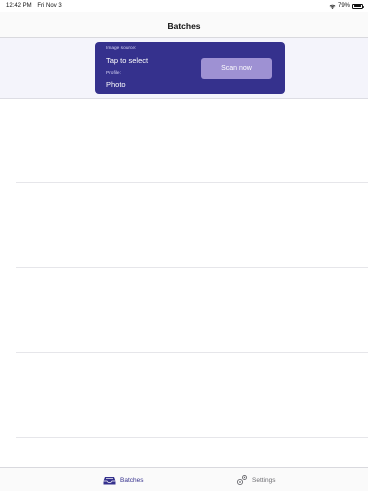  Describe the element at coordinates (109, 480) in the screenshot. I see `tray-icon` at that location.